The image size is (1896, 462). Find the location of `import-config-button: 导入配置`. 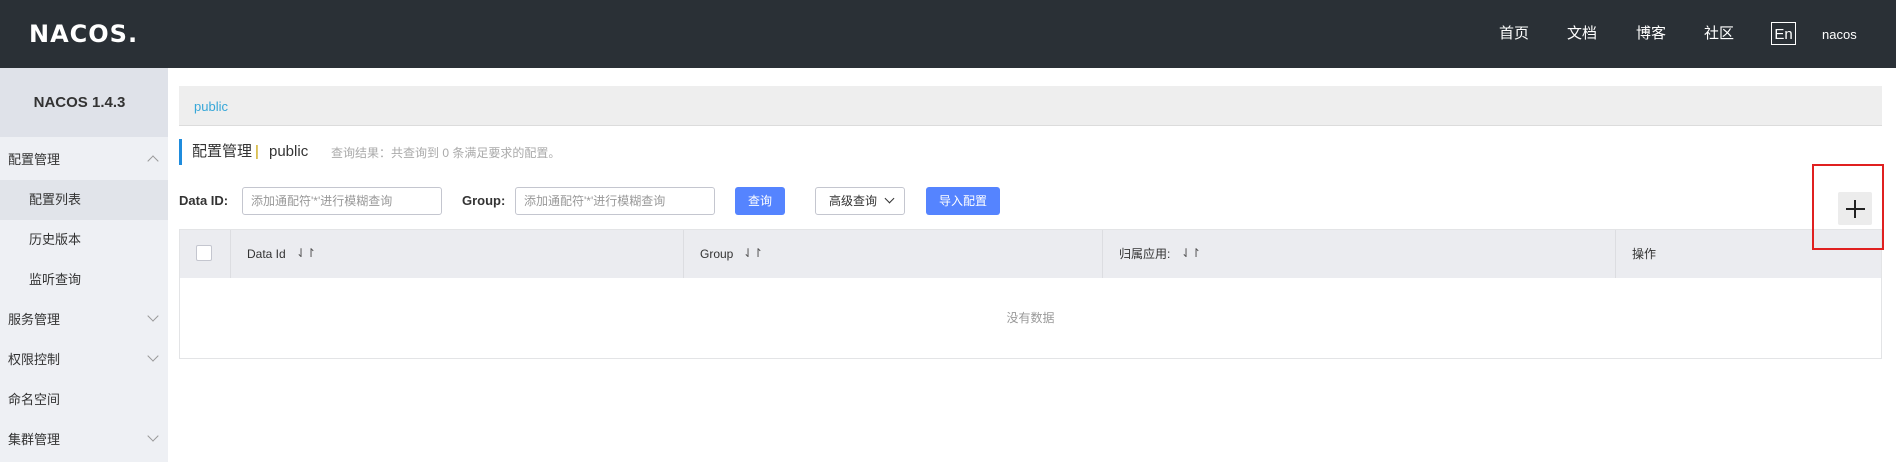

import-config-button: 导入配置 is located at coordinates (963, 201).